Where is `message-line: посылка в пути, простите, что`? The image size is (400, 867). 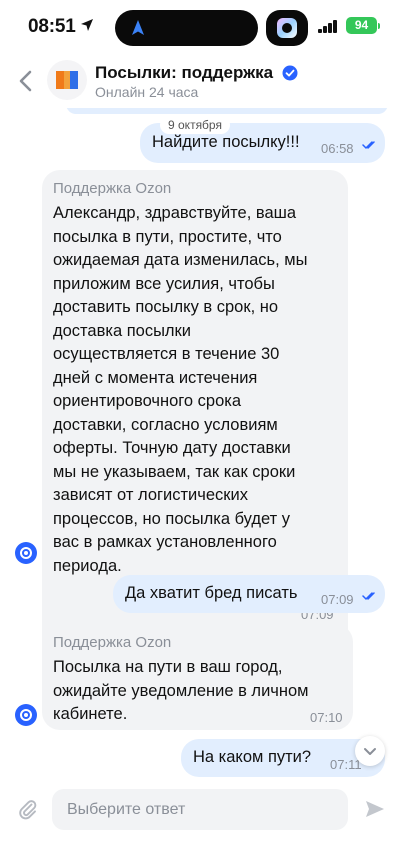 message-line: посылка в пути, простите, что is located at coordinates (167, 236).